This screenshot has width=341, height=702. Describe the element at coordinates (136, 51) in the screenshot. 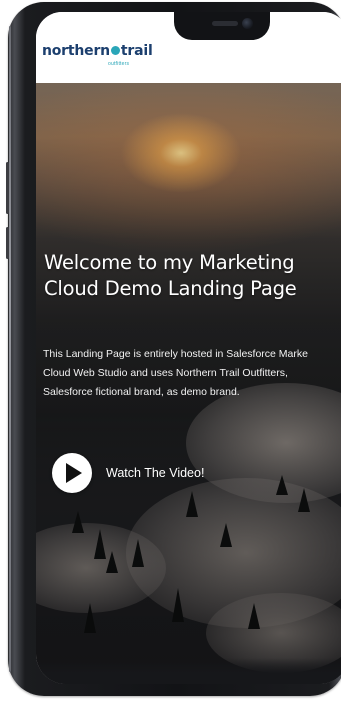

I see `brand-name-part2: trail` at that location.